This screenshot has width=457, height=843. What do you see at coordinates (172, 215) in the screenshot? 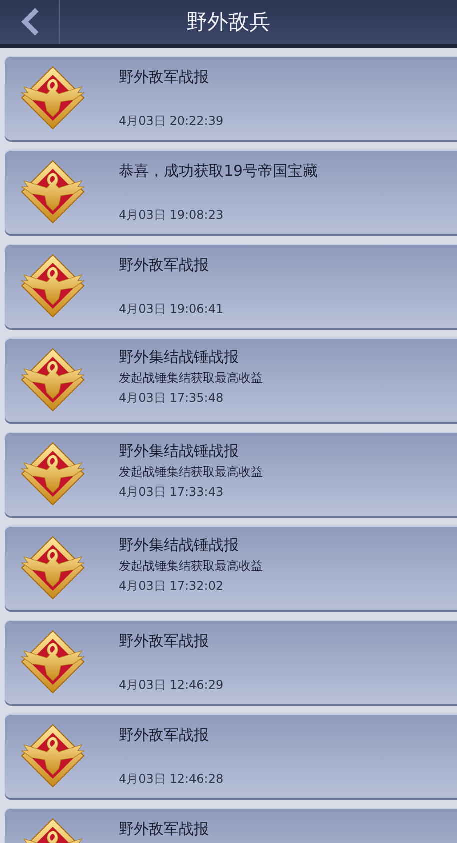
I see `report-time: 4月03日 19:08:23` at bounding box center [172, 215].